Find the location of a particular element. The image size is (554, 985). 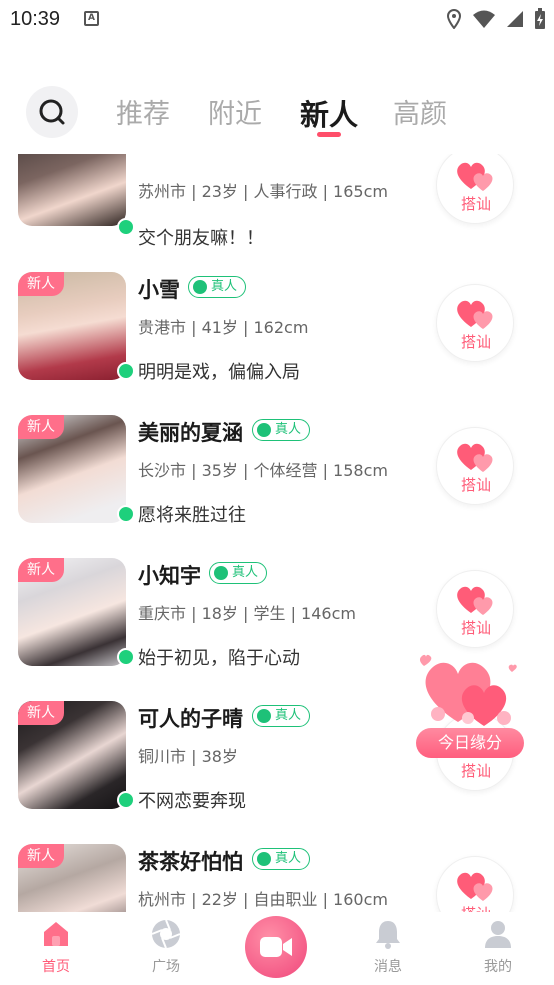

nav-messages-label: 消息 is located at coordinates (388, 967).